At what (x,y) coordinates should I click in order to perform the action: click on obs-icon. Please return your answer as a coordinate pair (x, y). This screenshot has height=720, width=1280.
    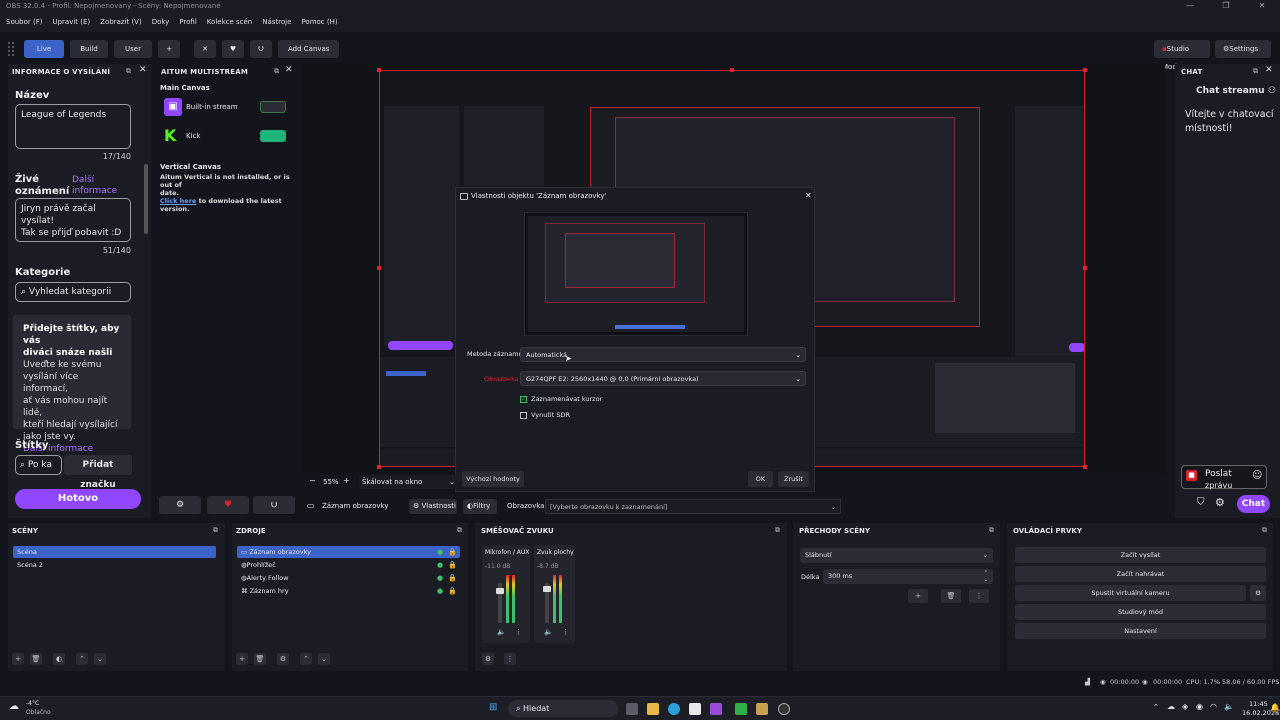
    Looking at the image, I should click on (784, 709).